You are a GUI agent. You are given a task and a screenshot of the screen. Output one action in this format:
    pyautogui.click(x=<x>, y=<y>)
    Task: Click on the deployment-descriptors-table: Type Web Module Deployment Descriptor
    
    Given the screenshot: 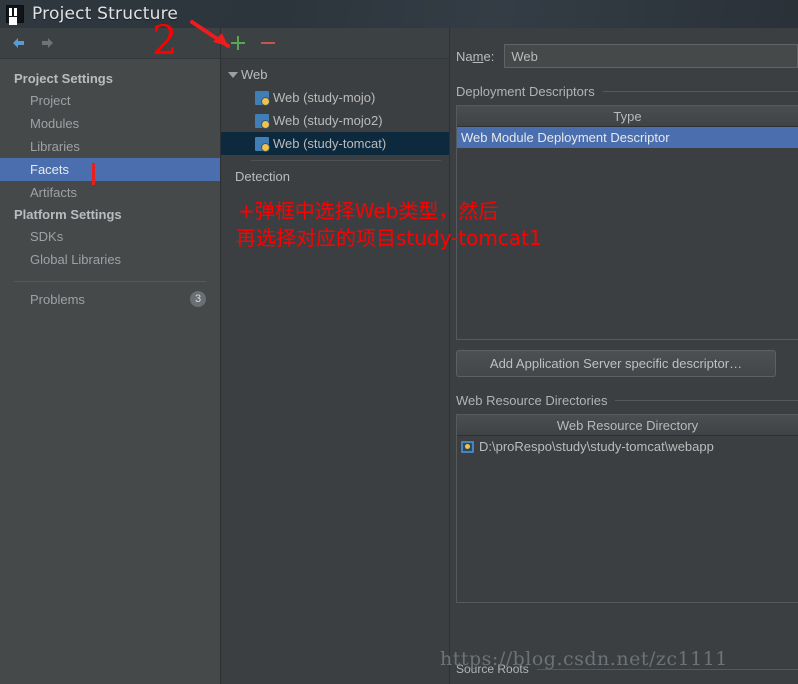 What is the action you would take?
    pyautogui.click(x=627, y=222)
    